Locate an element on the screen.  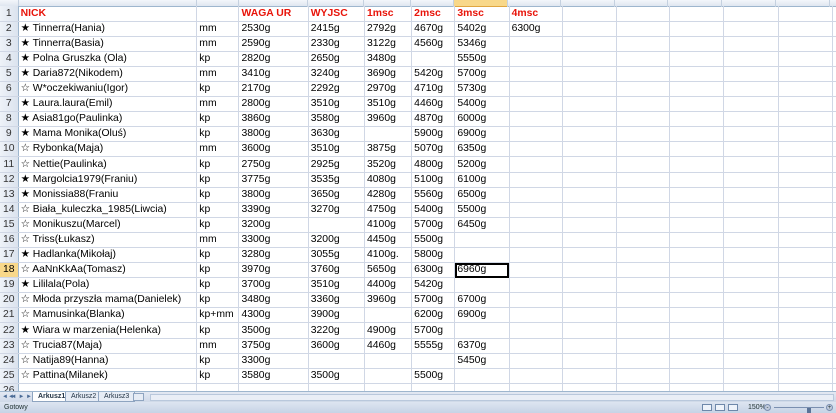
cell: ★ Polna Gruszka (Ola) is located at coordinates (108, 59).